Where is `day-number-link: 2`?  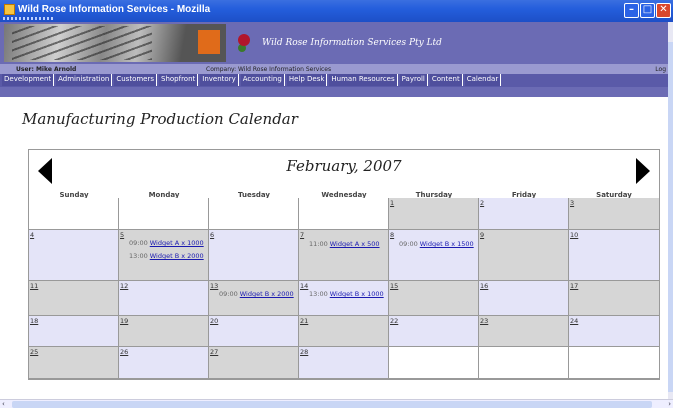
day-number-link: 2 is located at coordinates (482, 203).